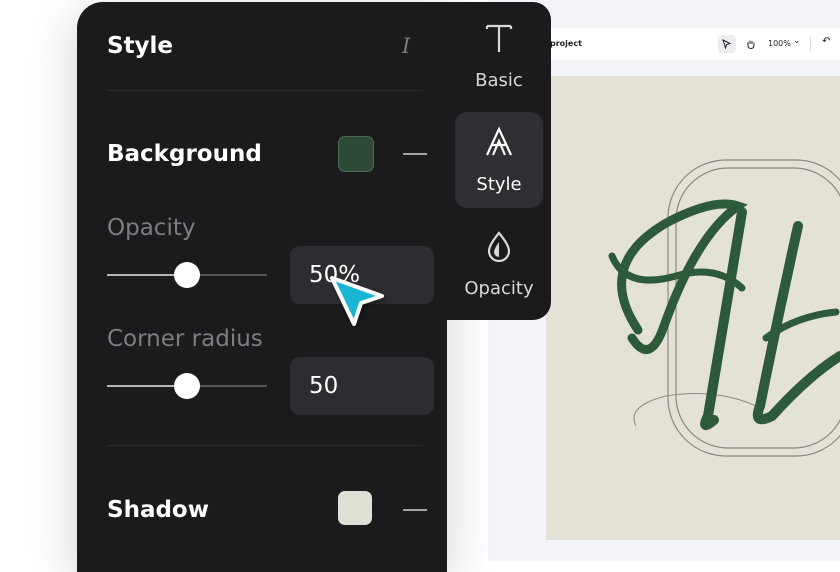 Image resolution: width=840 pixels, height=572 pixels. What do you see at coordinates (499, 80) in the screenshot?
I see `tab-basic-label: Basic` at bounding box center [499, 80].